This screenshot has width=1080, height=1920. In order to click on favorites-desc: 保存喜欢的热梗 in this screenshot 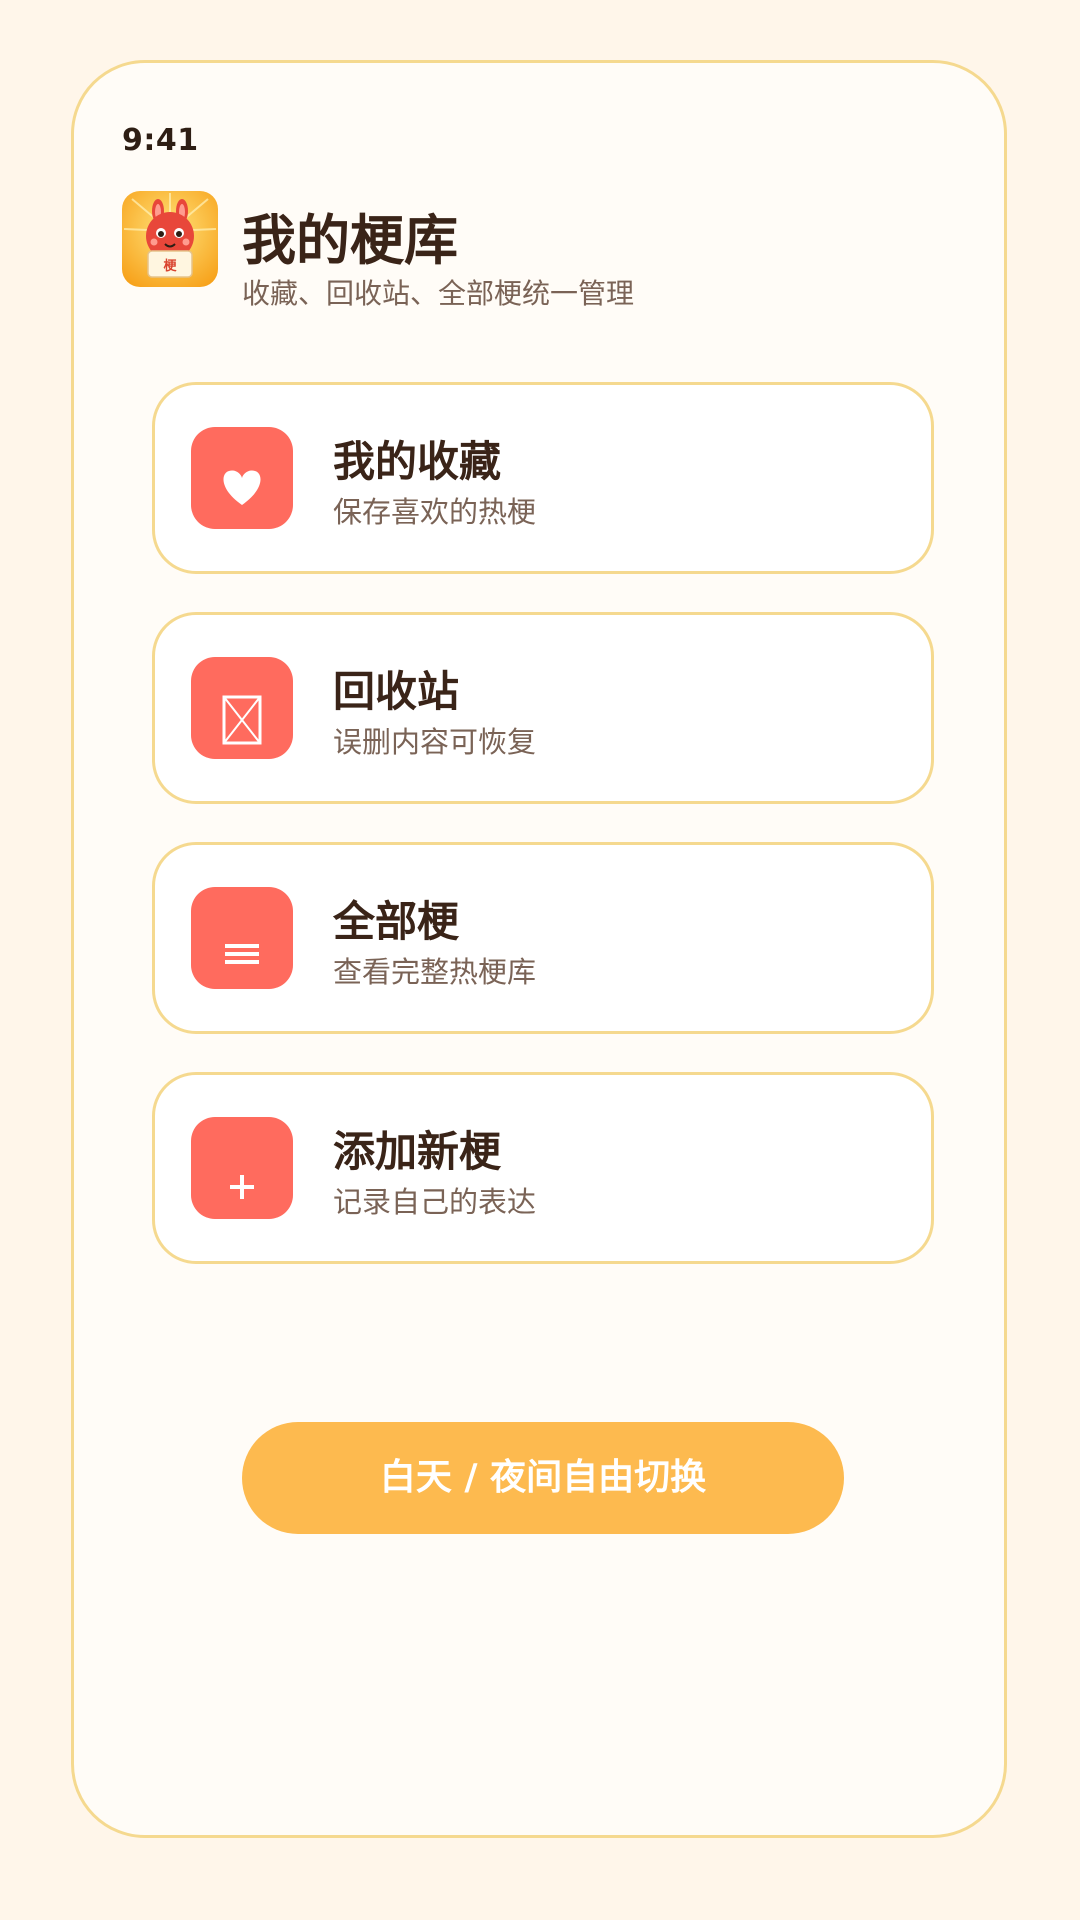, I will do `click(435, 512)`.